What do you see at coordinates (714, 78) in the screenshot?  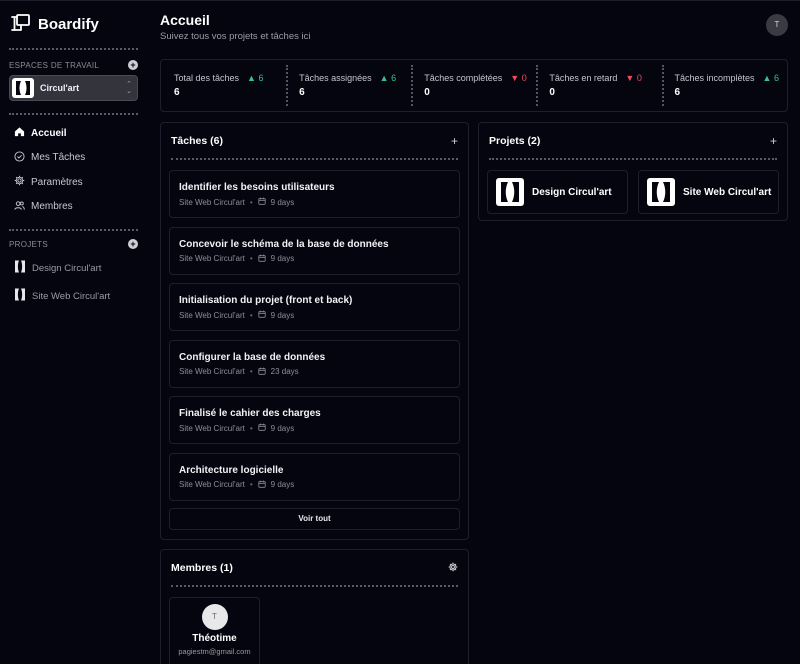 I see `stat-label: Tâches incomplètes` at bounding box center [714, 78].